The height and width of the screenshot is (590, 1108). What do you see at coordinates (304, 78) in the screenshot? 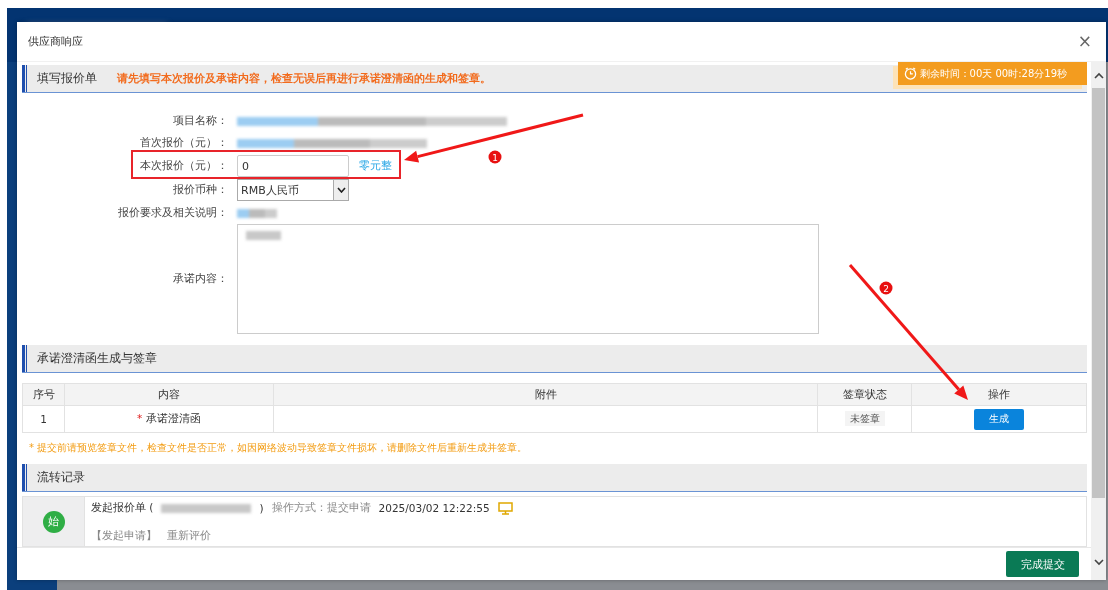
I see `notice-text: 请先填写本次报价及承诺内容，检查无误后再进行承诺澄清函的生成和签章。` at bounding box center [304, 78].